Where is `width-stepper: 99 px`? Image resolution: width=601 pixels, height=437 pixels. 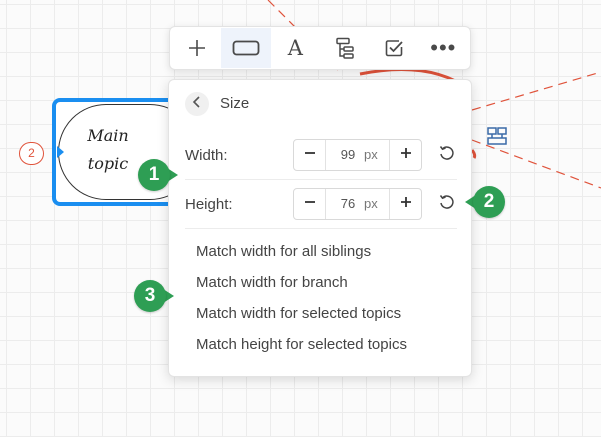 width-stepper: 99 px is located at coordinates (357, 155).